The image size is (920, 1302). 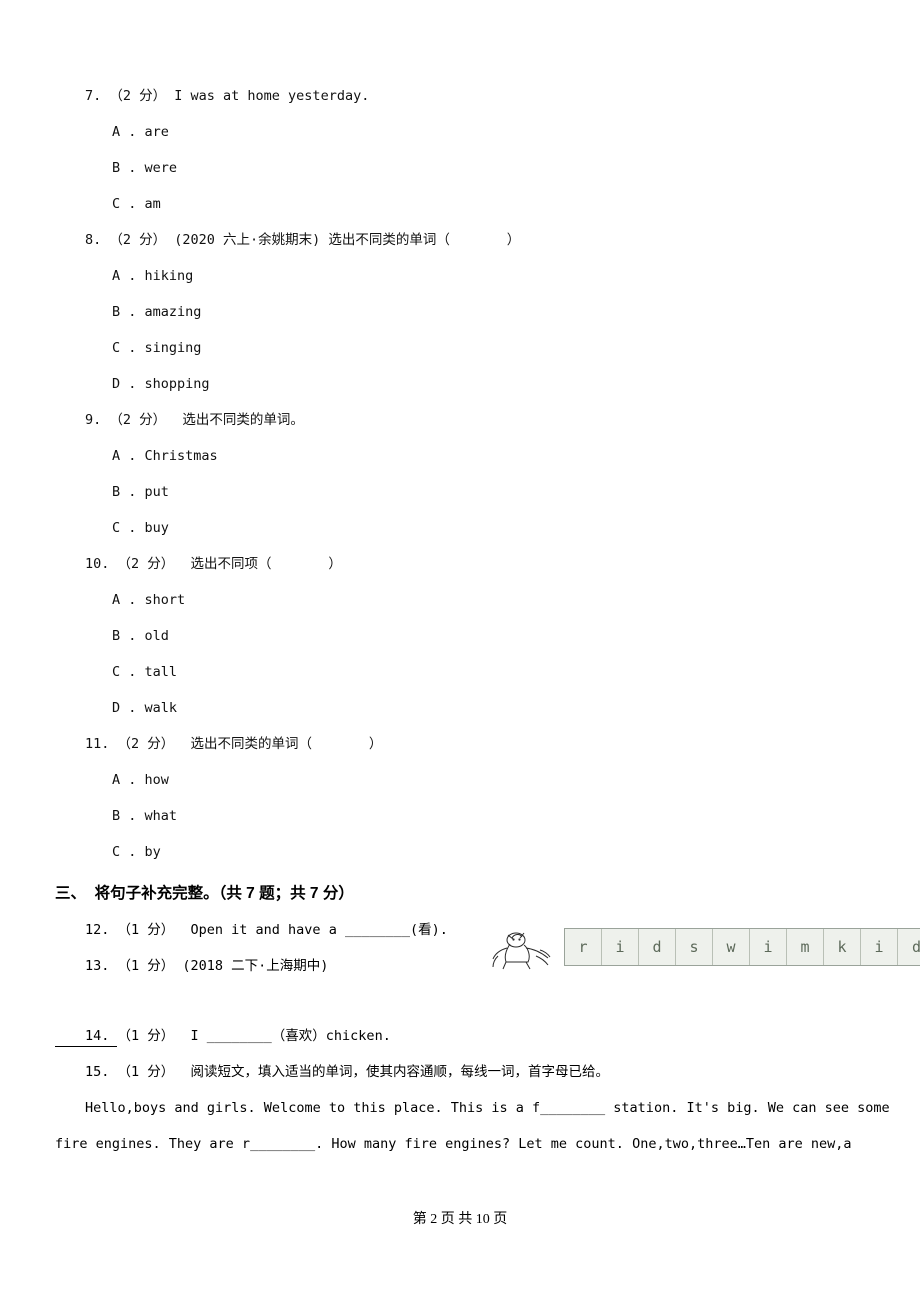 What do you see at coordinates (460, 1219) in the screenshot?
I see `page-footer: 第 2 页 共 10 页` at bounding box center [460, 1219].